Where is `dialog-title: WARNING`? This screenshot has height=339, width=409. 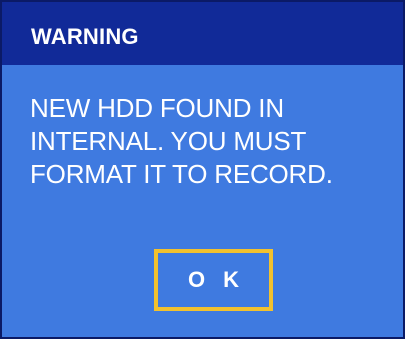
dialog-title: WARNING is located at coordinates (85, 36).